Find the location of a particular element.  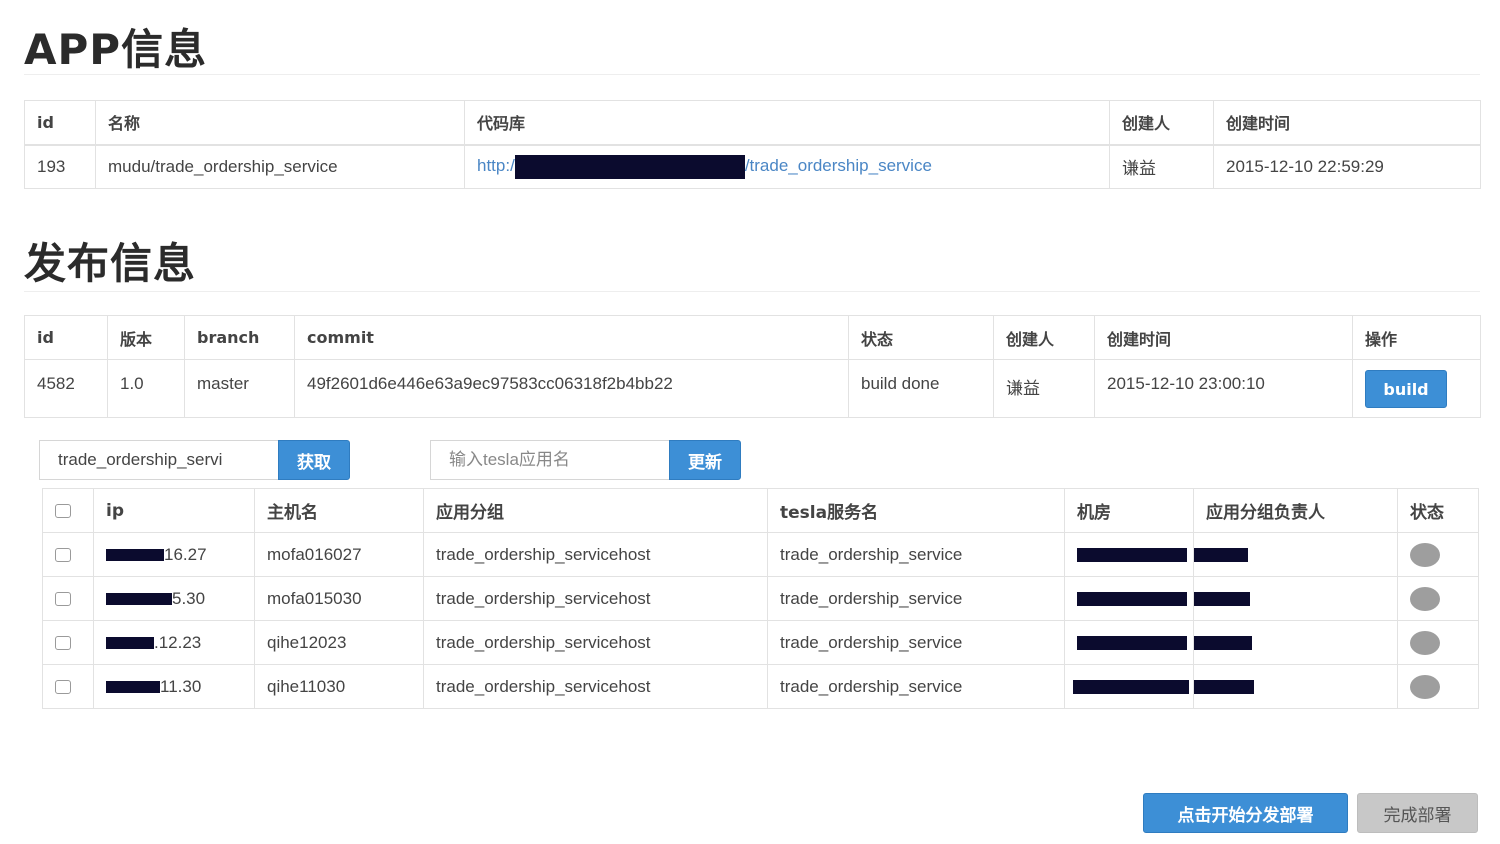

publish-table-header: id 版本 branch commit 状态 创建人 创建时间 操作 is located at coordinates (752, 337).